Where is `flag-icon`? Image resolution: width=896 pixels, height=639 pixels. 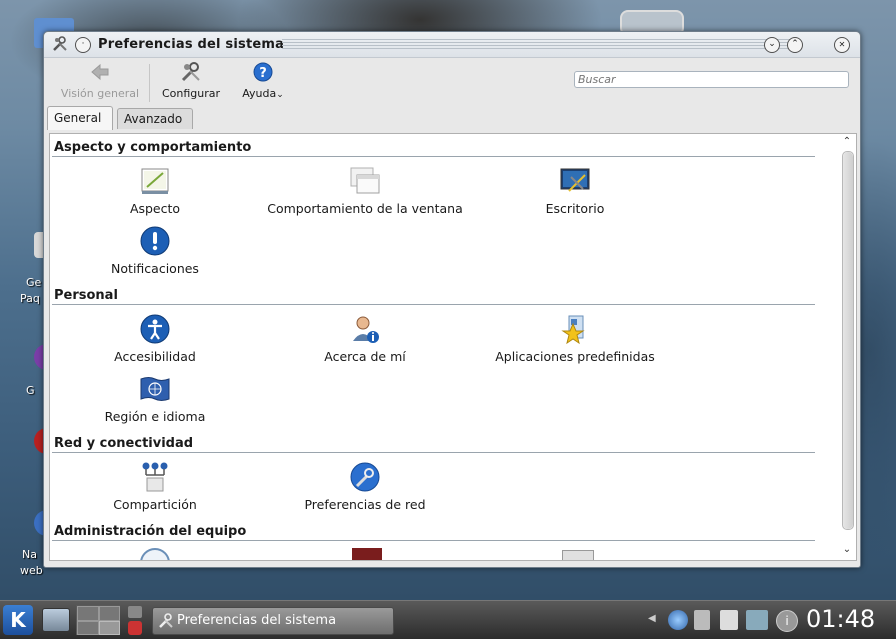 flag-icon is located at coordinates (155, 389).